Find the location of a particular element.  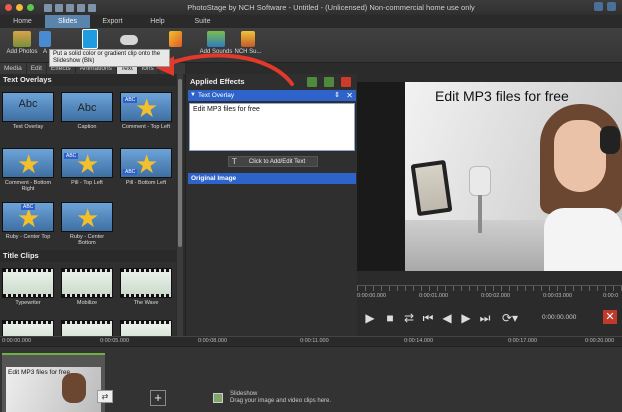

cloud-button is located at coordinates (129, 39).